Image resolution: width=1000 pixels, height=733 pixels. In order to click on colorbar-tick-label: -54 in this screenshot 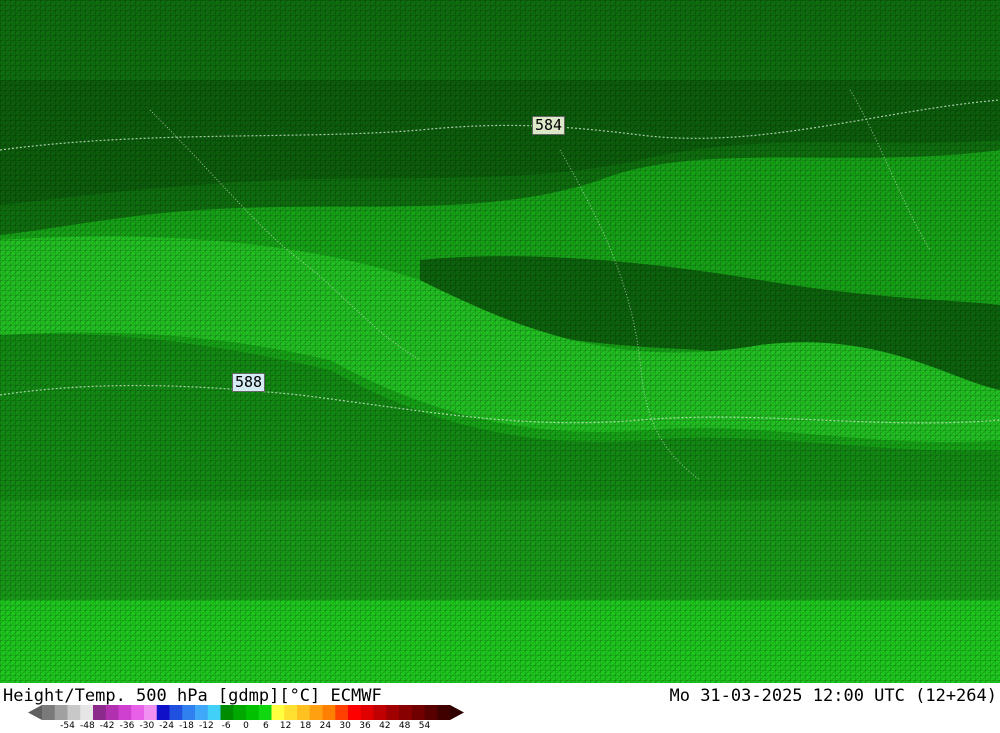, I will do `click(67, 726)`.